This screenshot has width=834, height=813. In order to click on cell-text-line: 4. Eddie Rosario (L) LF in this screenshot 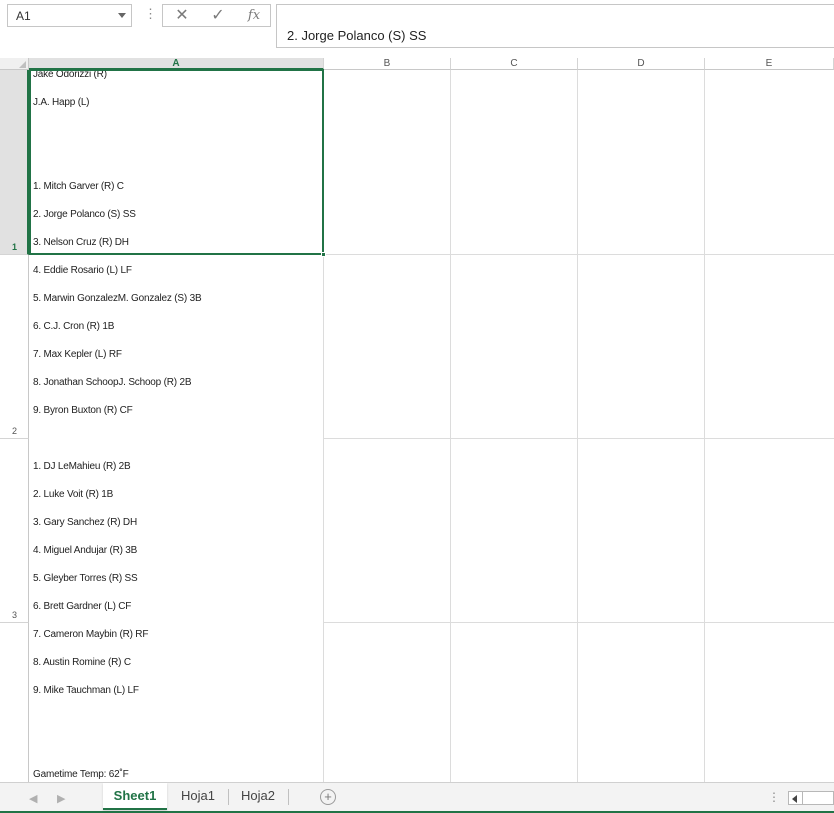, I will do `click(82, 270)`.